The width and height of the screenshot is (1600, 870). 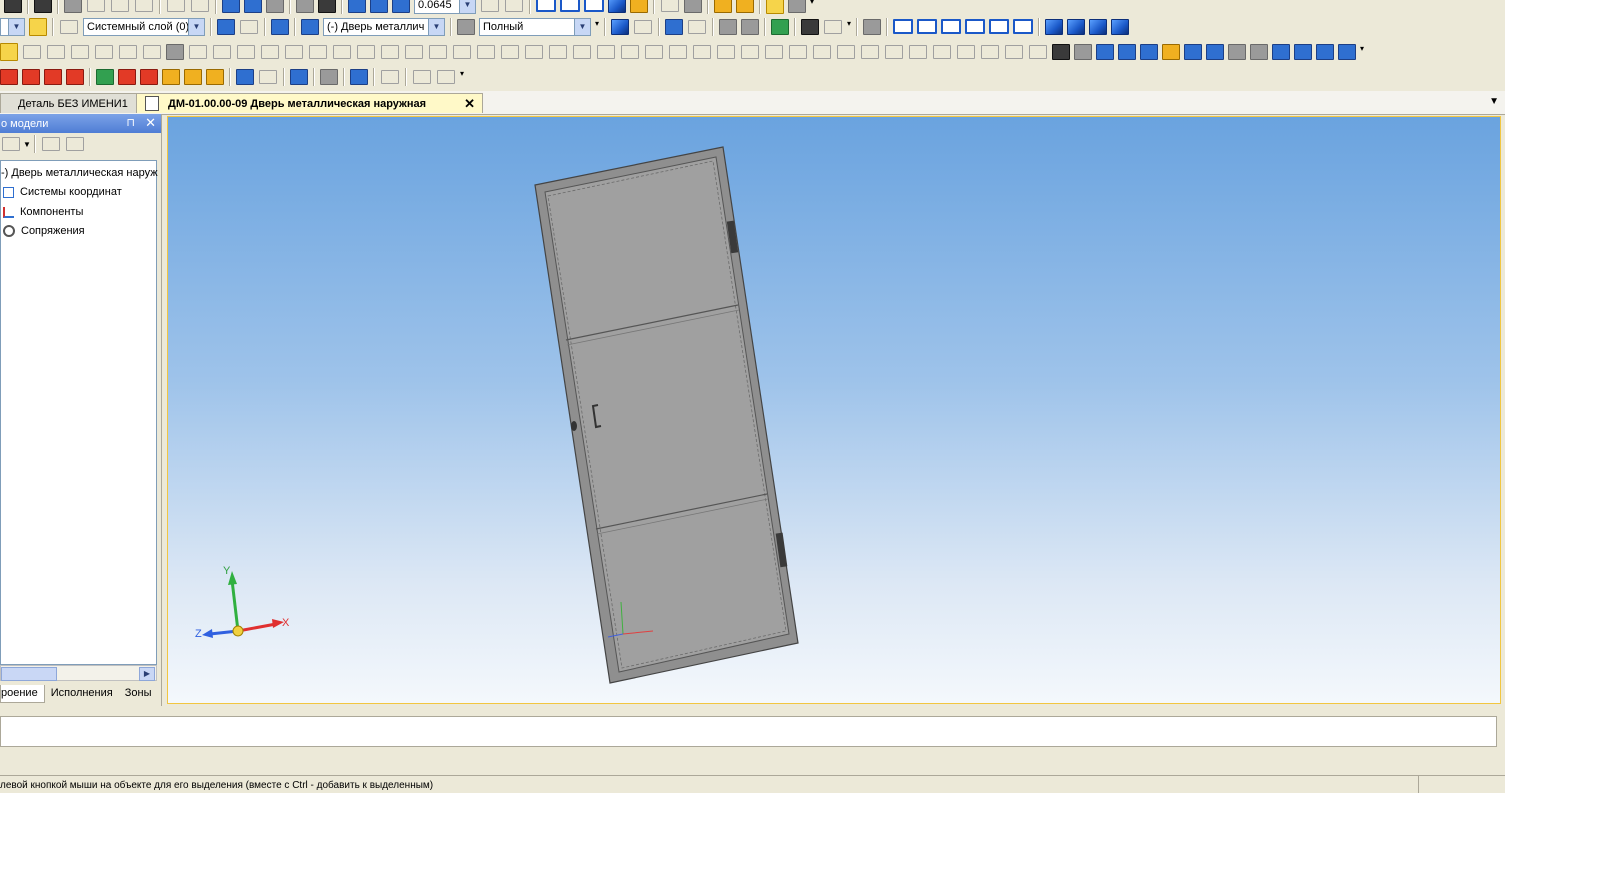 I want to click on triangle-icon, so click(x=990, y=51).